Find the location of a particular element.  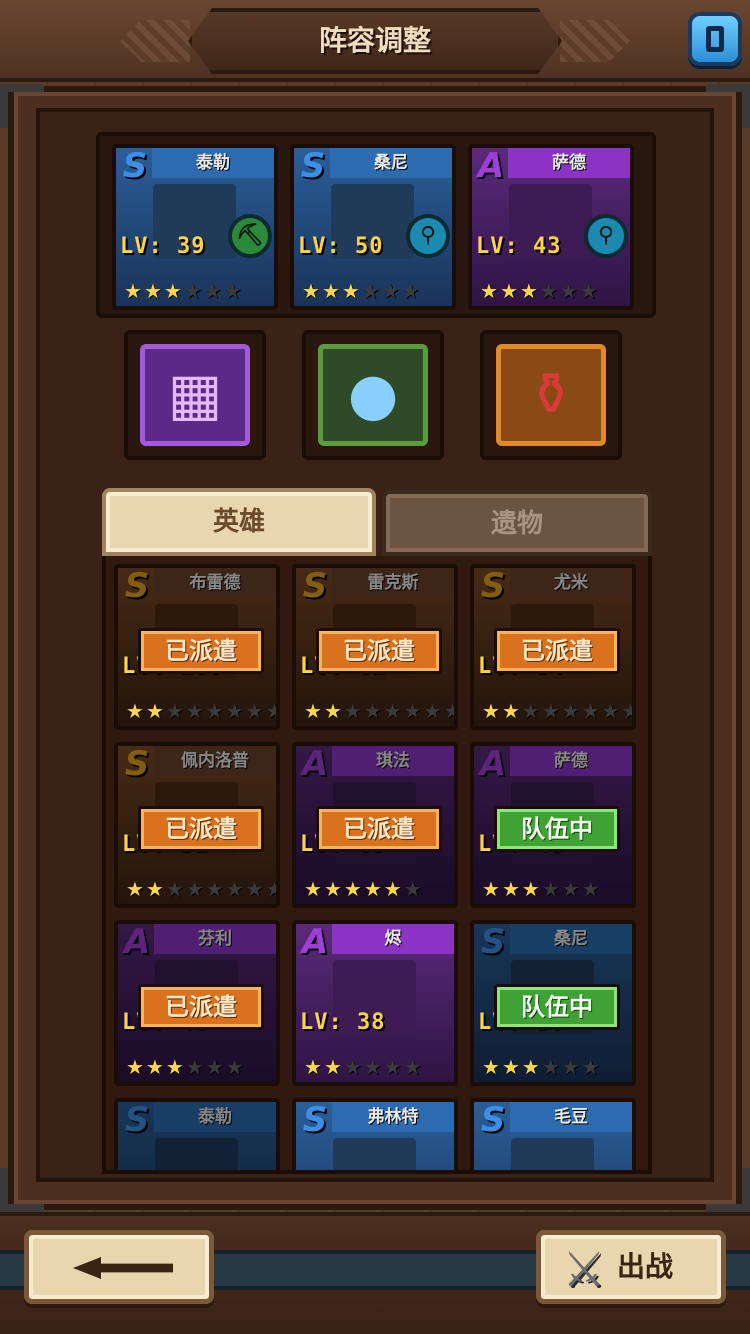

hero-card: 雷克斯SLV: 62★★★★★★★★★已派遣 is located at coordinates (375, 647).